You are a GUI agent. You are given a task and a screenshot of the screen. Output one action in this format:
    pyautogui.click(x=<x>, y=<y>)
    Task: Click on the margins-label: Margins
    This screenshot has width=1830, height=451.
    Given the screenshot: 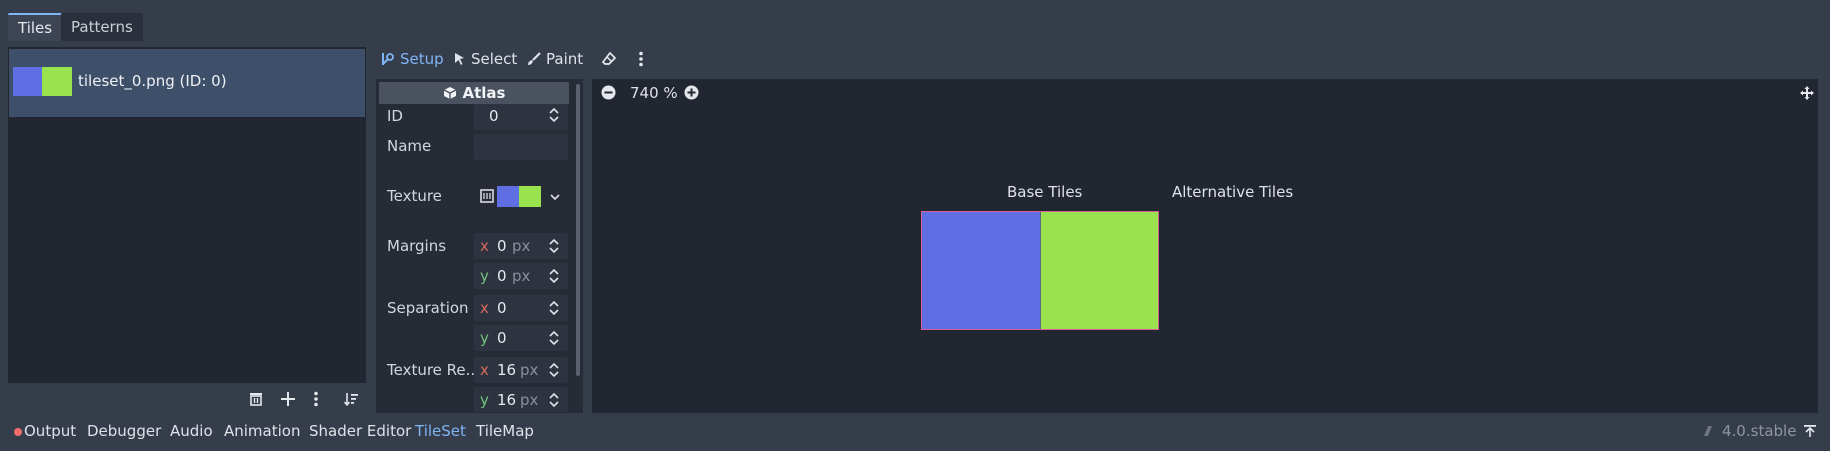 What is the action you would take?
    pyautogui.click(x=417, y=246)
    